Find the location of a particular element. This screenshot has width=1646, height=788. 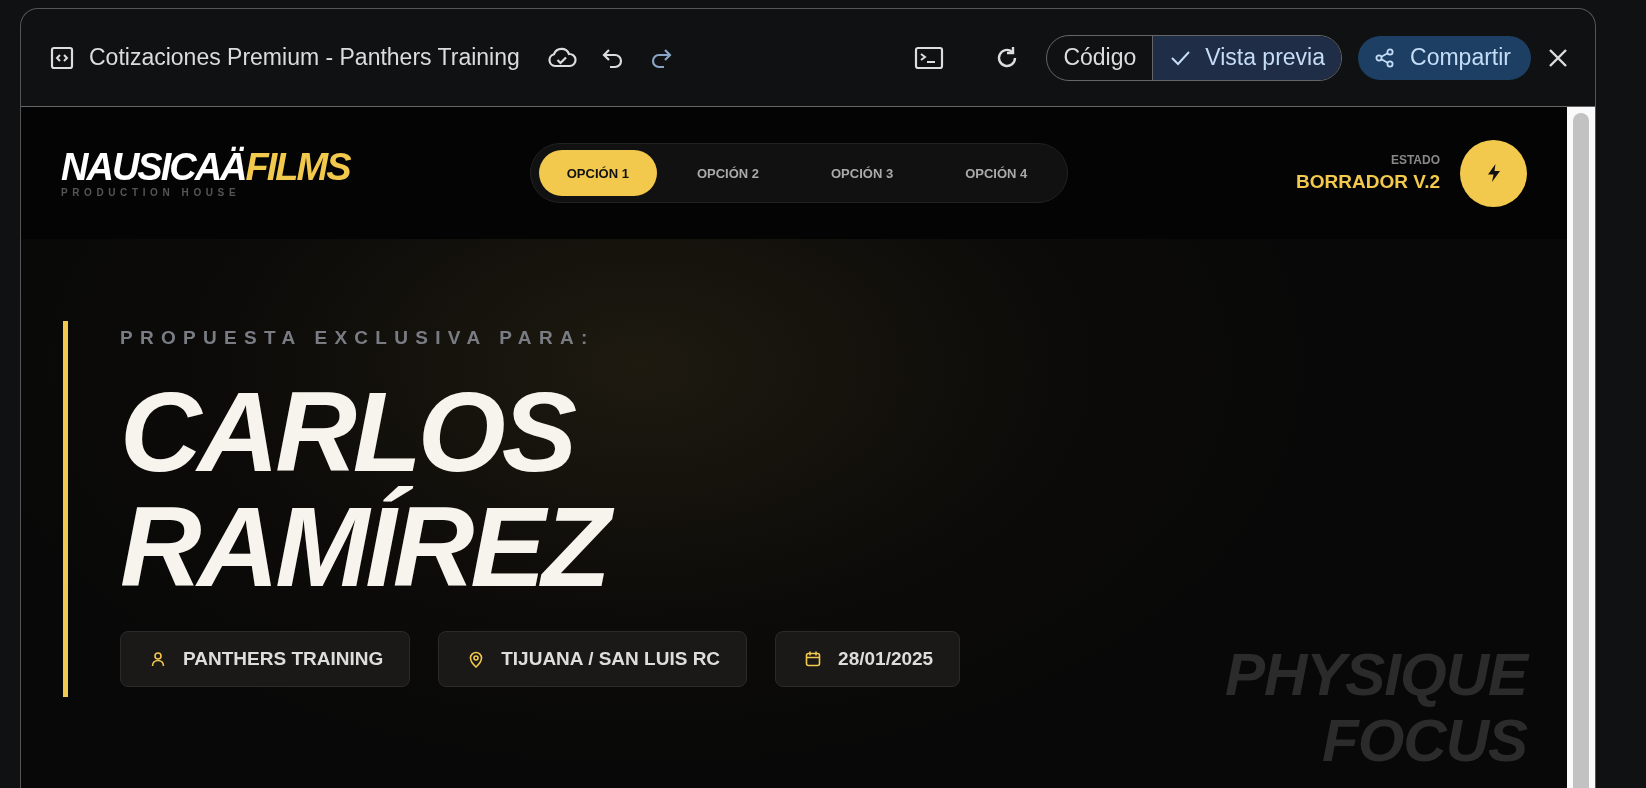

person-icon is located at coordinates (158, 659).